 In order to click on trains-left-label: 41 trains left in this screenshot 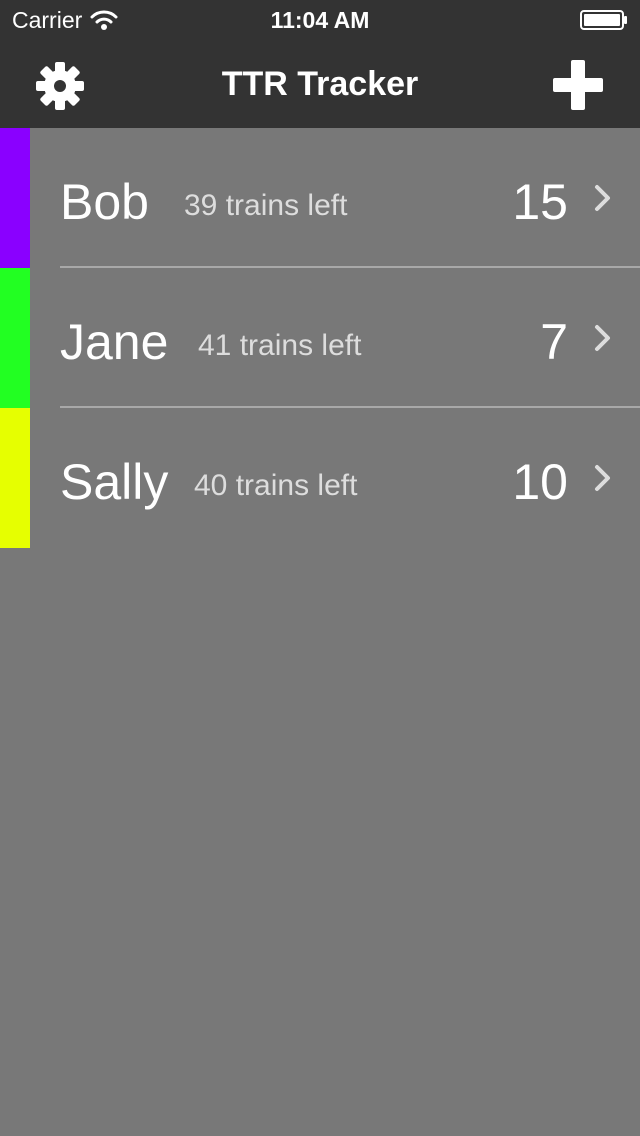, I will do `click(280, 345)`.